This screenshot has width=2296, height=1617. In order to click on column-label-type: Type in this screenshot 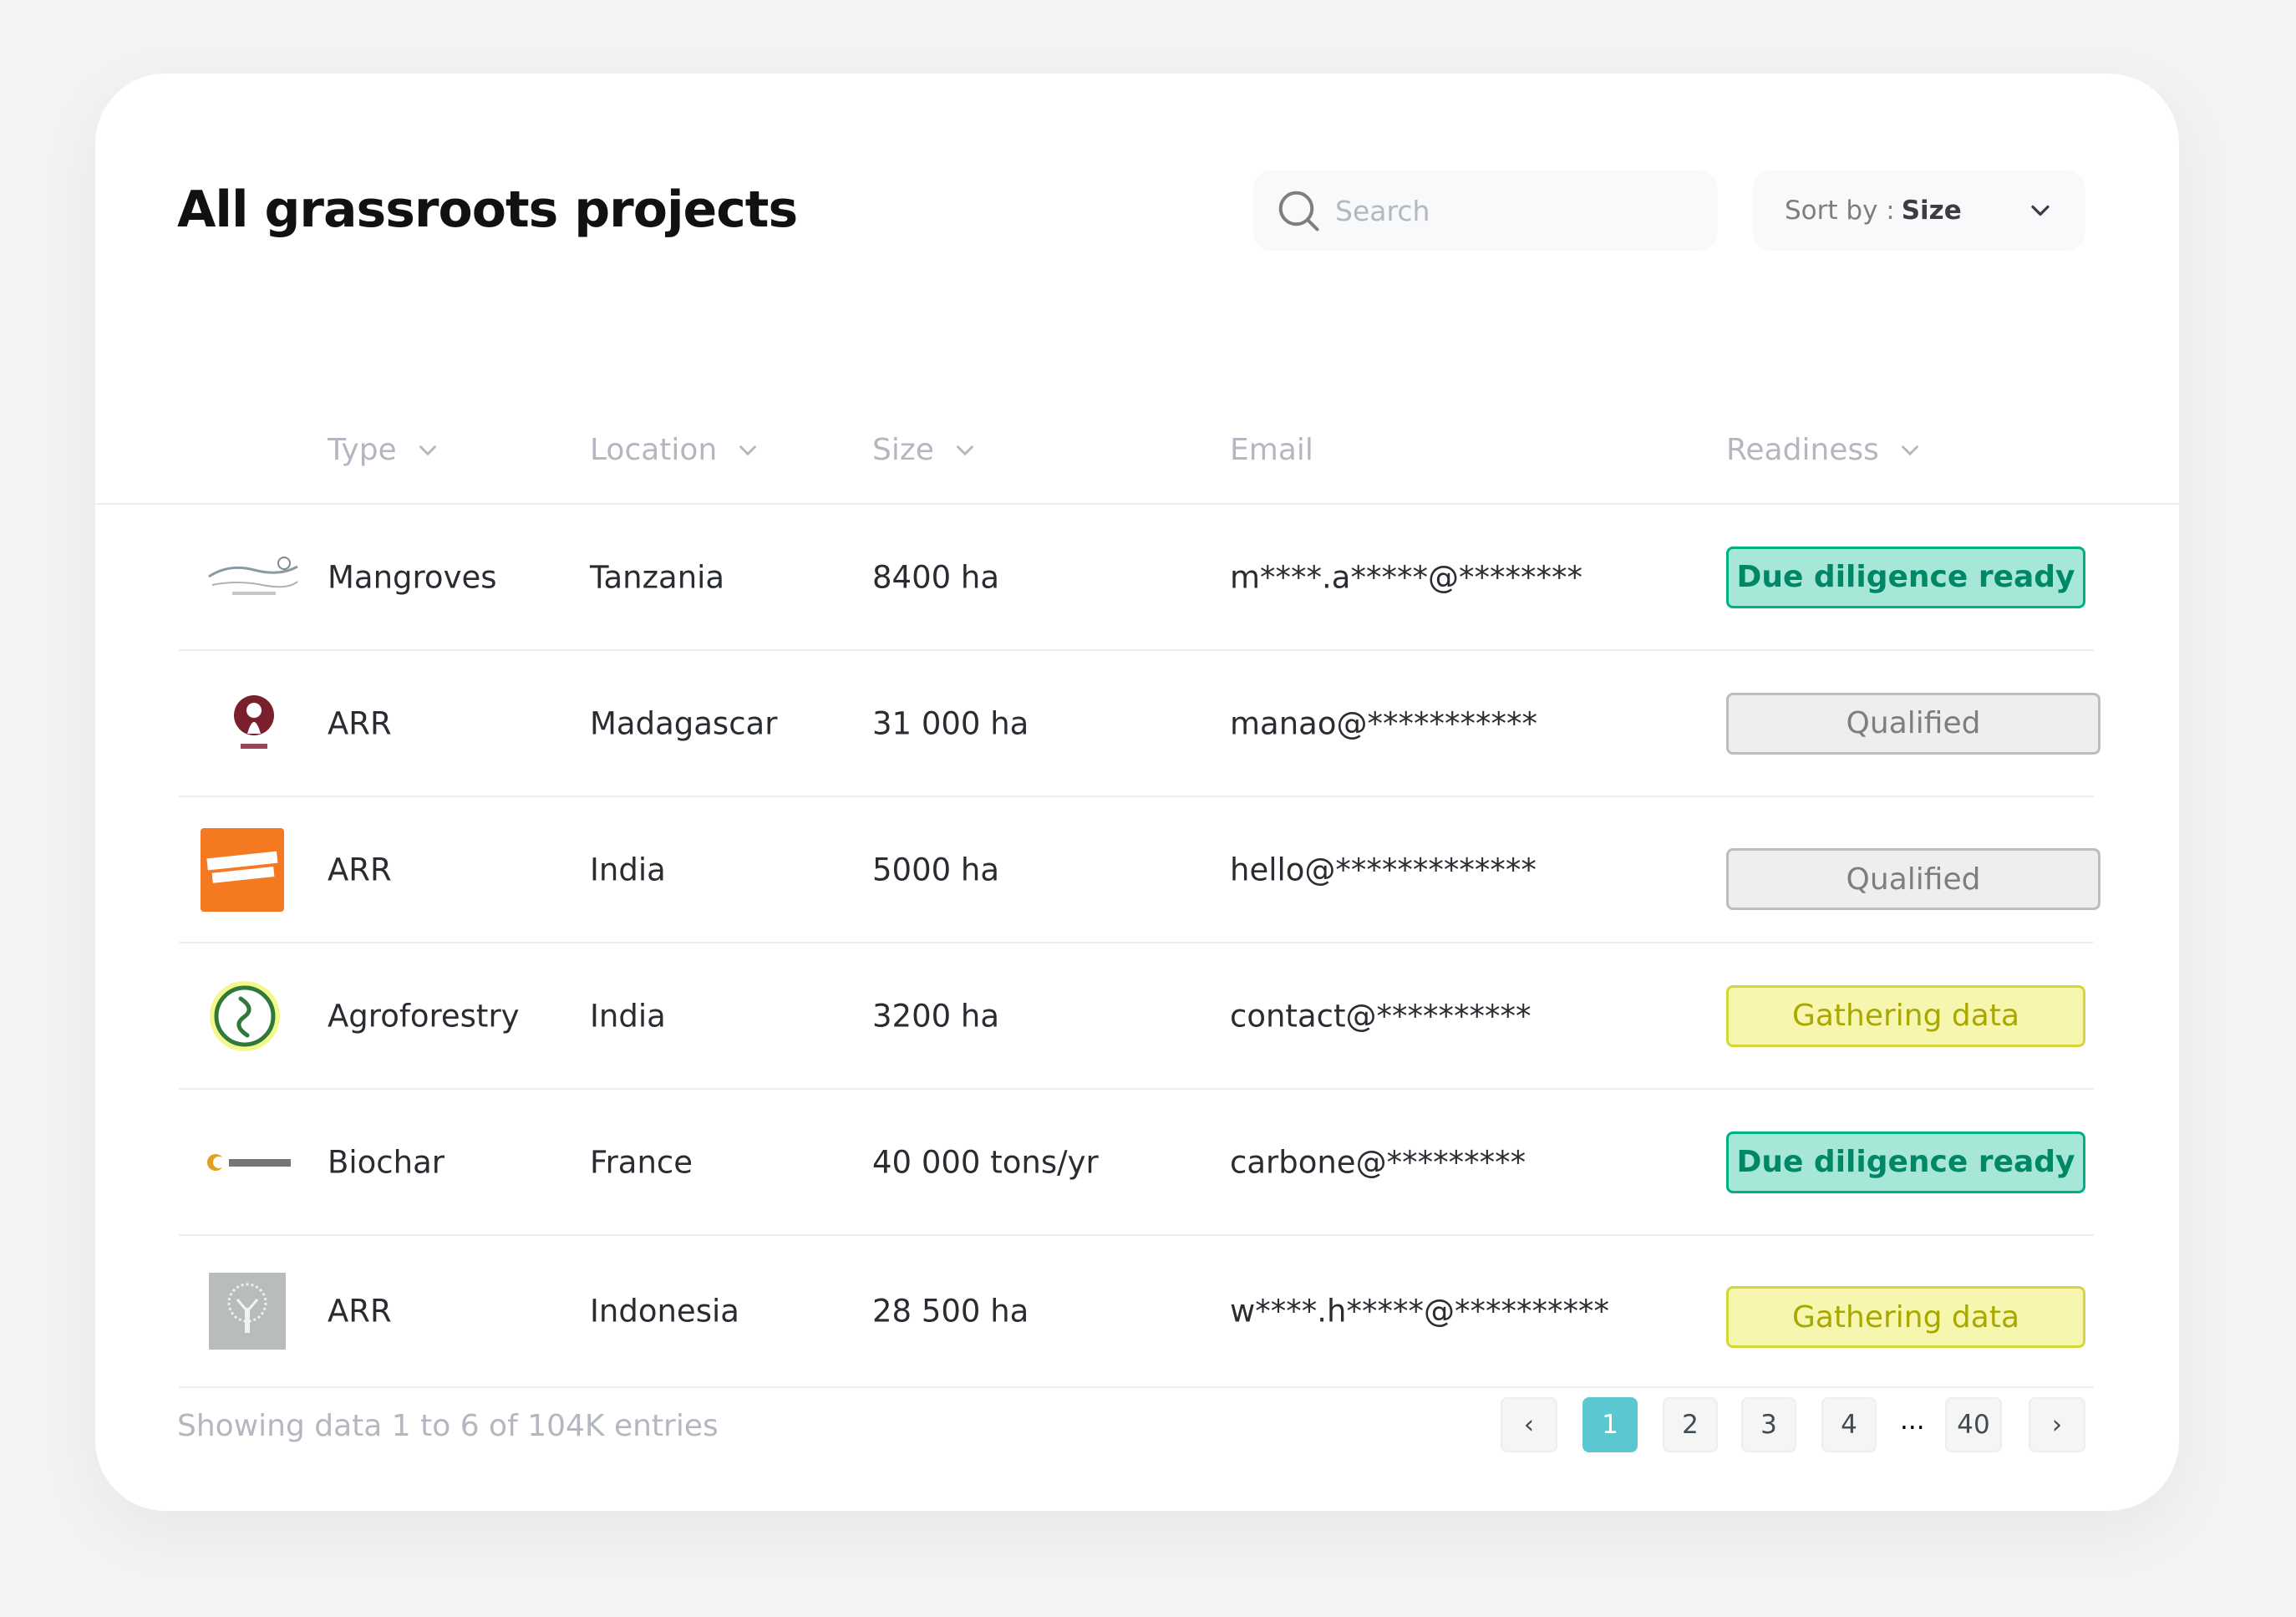, I will do `click(362, 450)`.